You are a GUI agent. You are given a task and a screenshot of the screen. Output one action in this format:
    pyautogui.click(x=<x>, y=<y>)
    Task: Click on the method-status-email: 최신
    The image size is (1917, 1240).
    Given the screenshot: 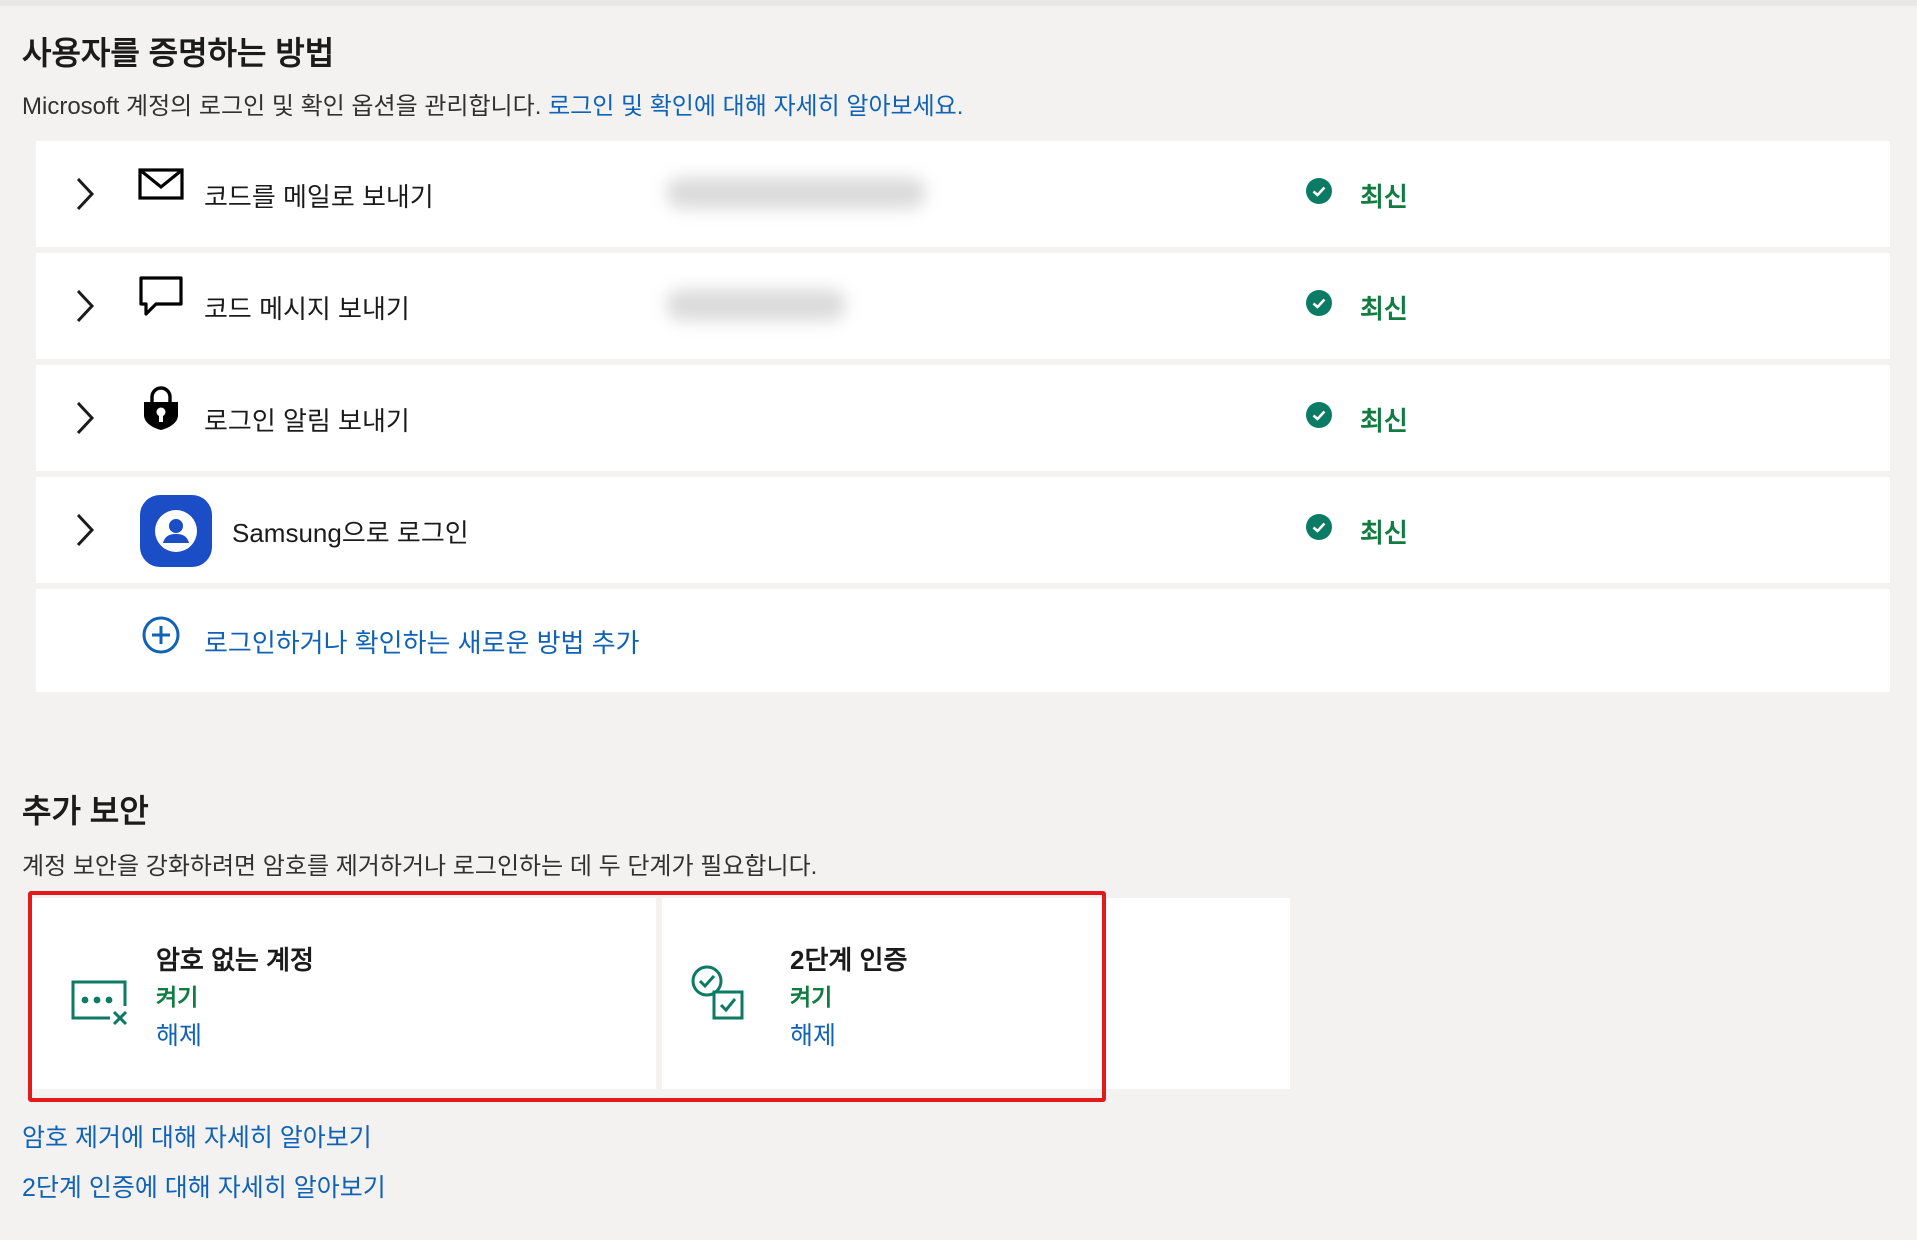 What is the action you would take?
    pyautogui.click(x=1384, y=197)
    